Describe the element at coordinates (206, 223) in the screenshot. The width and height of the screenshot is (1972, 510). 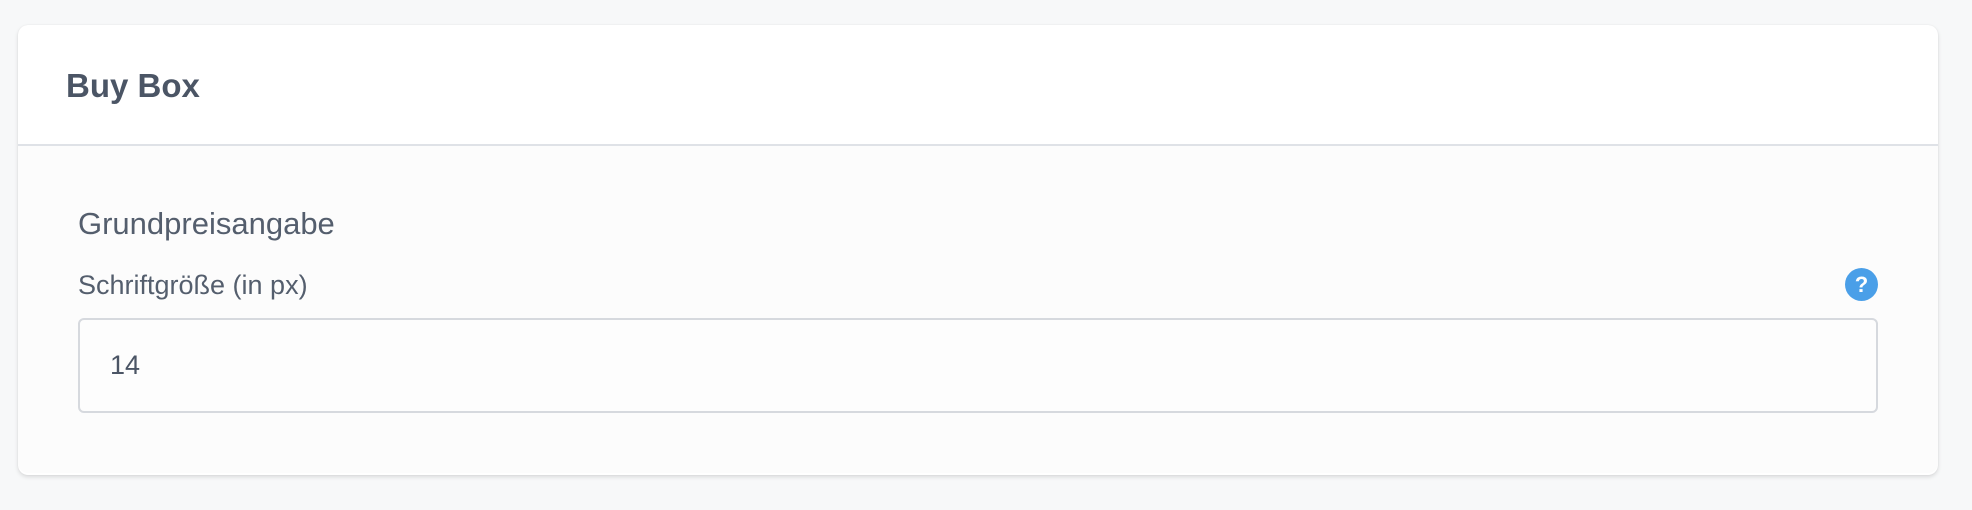
I see `section-title: Grundpreisangabe` at that location.